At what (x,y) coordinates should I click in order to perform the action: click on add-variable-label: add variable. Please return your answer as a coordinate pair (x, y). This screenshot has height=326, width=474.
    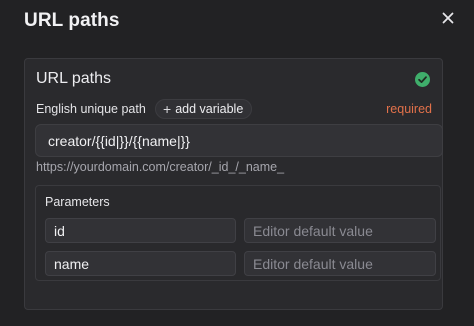
    Looking at the image, I should click on (209, 109).